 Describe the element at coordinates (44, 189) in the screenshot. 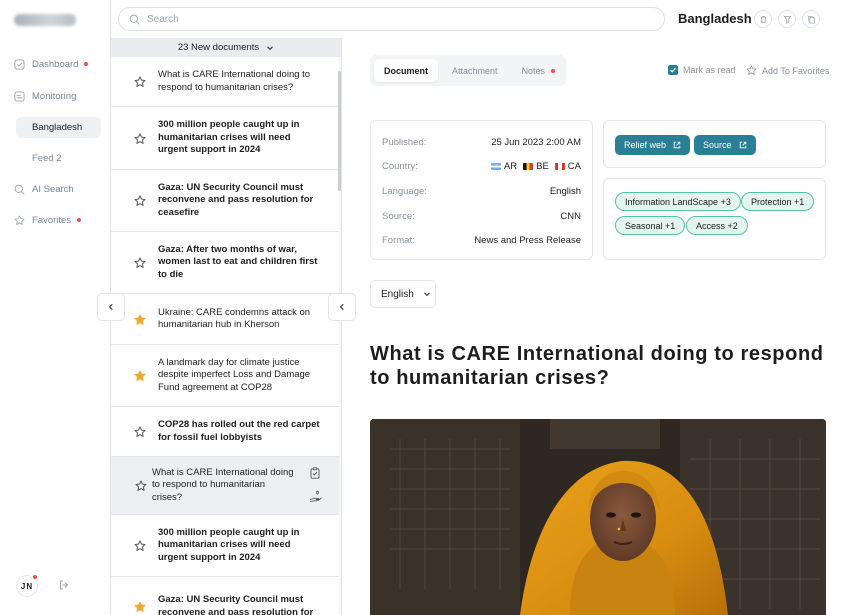

I see `sidebar-item-ai-search: AI Search` at that location.